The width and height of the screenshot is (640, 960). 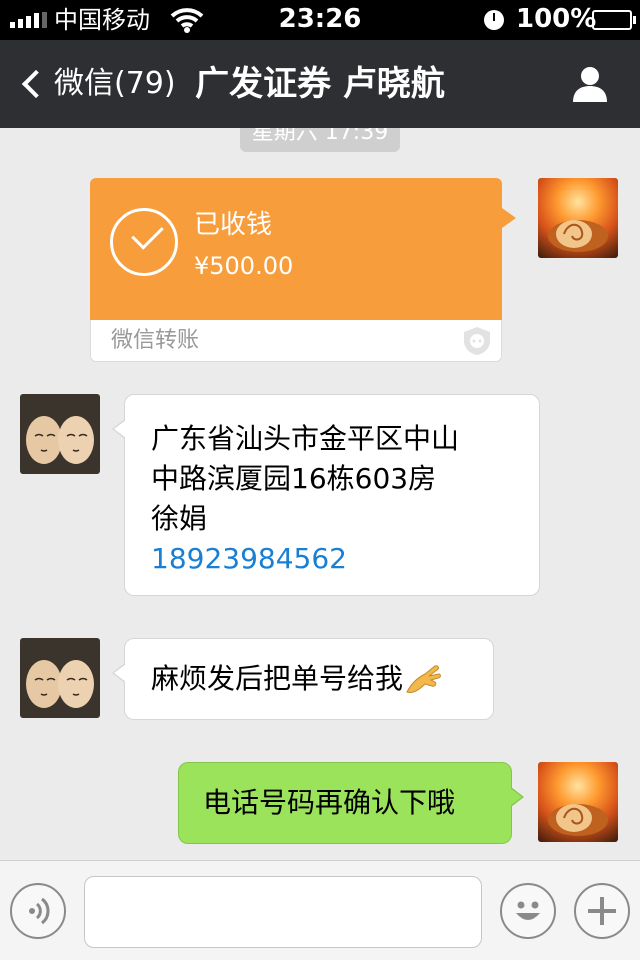 I want to click on input-bar, so click(x=320, y=910).